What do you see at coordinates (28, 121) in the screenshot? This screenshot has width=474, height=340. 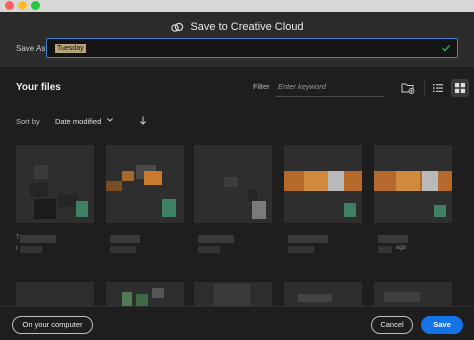 I see `sort-by-label: Sort by` at bounding box center [28, 121].